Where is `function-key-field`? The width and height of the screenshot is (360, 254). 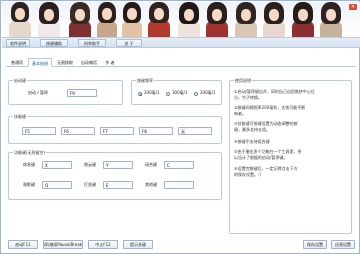 function-key-field is located at coordinates (179, 185).